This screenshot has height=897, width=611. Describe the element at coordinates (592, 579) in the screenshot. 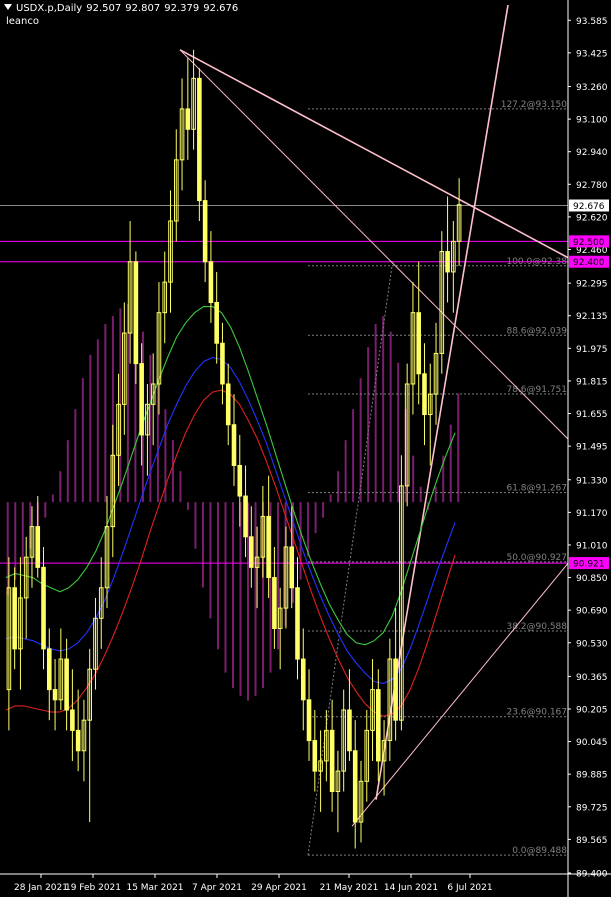

I see `y-tick-label: 90.850` at that location.